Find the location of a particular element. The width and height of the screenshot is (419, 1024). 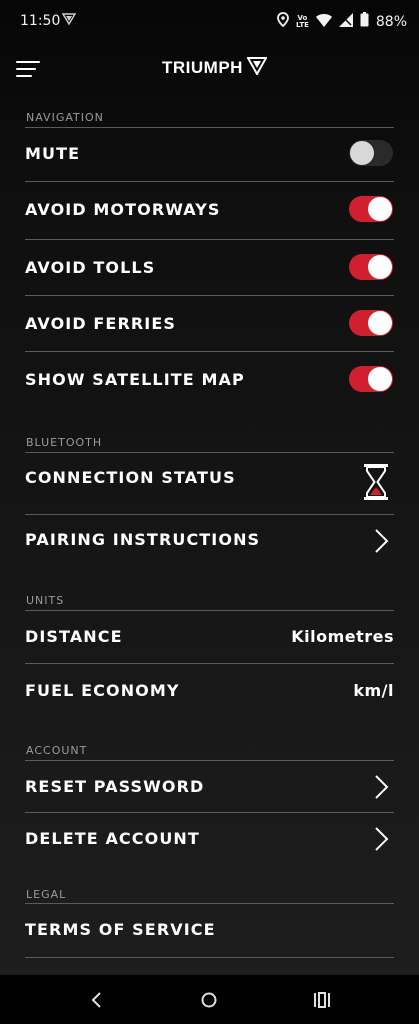

status-icons: Vo LTE 88% is located at coordinates (342, 21).